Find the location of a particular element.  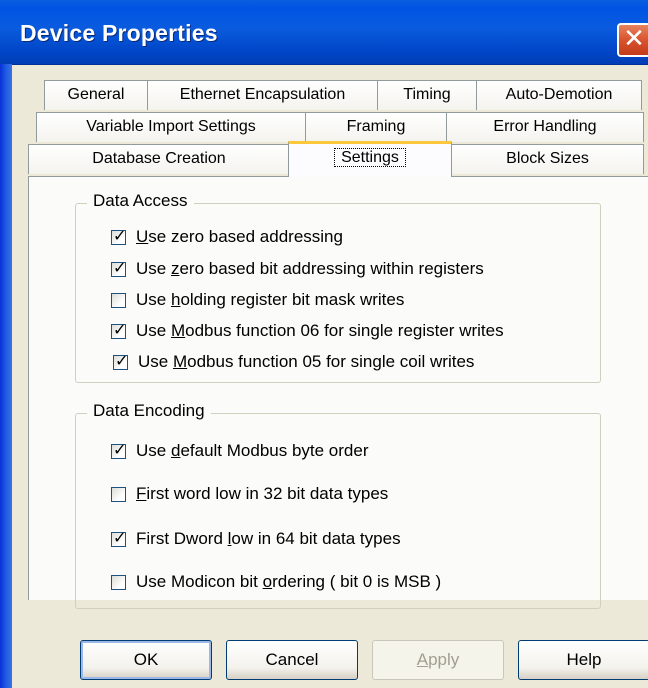

checkbox-row-zero-based-addressing: Use zero based addressing is located at coordinates (227, 237).